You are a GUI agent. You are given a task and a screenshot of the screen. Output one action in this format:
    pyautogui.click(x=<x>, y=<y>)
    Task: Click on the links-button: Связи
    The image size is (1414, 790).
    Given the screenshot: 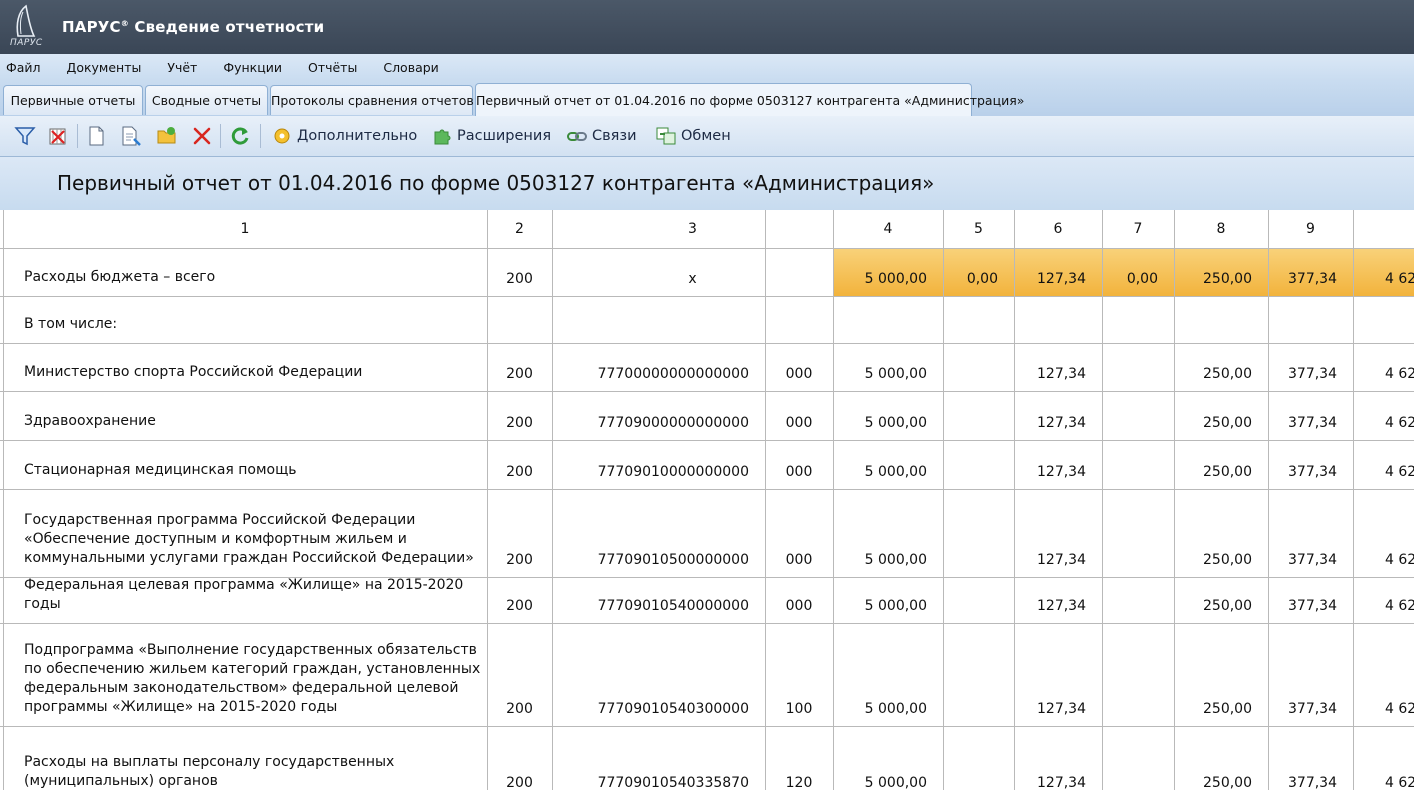 What is the action you would take?
    pyautogui.click(x=602, y=136)
    